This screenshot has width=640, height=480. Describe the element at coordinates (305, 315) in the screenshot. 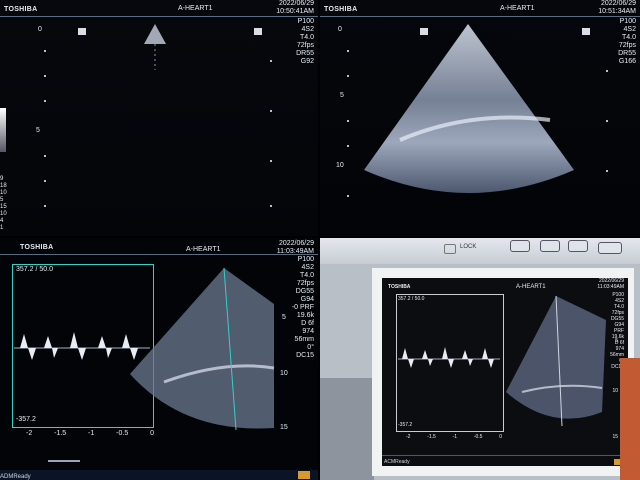

I see `param-8: 19.6k` at that location.